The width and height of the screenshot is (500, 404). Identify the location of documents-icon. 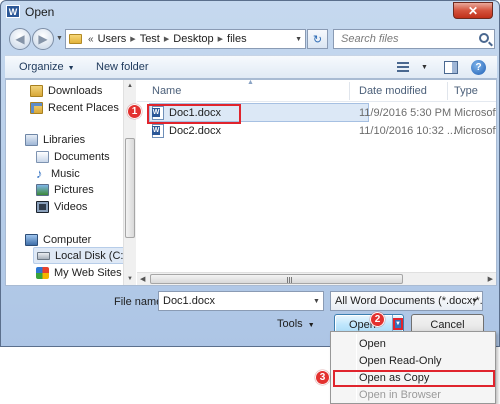
(42, 156).